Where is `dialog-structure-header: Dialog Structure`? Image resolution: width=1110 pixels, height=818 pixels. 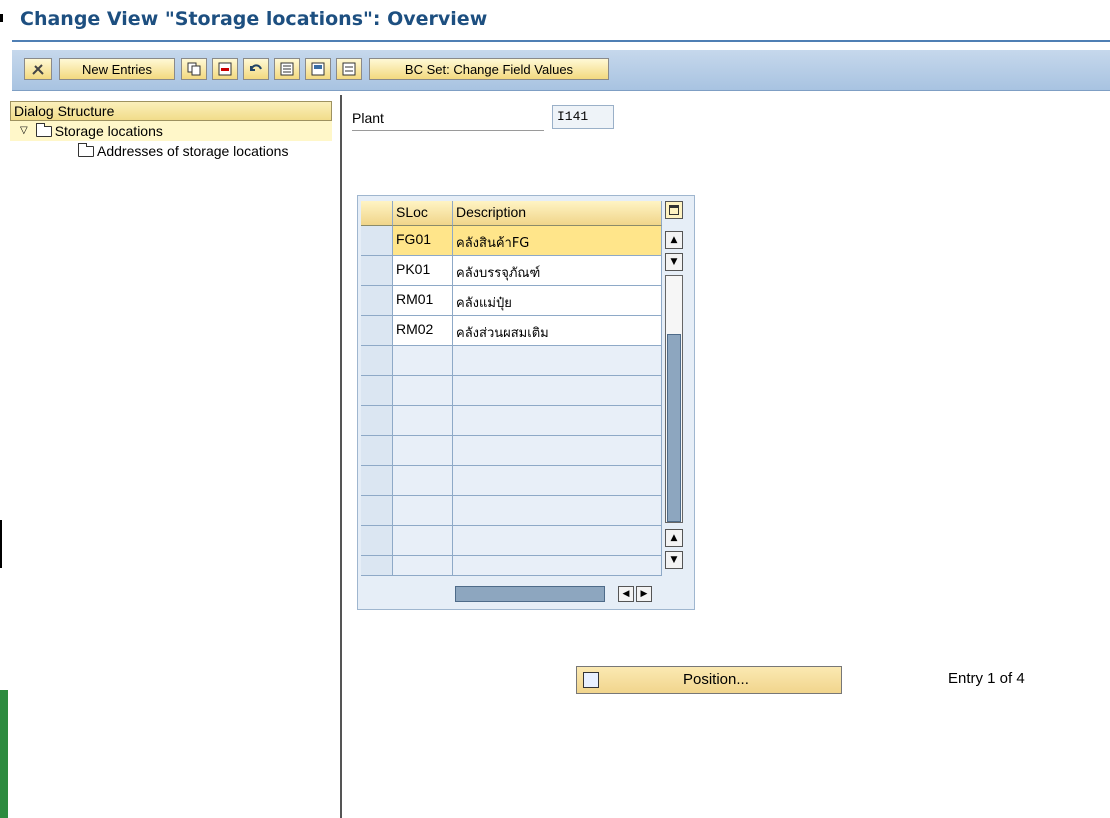 dialog-structure-header: Dialog Structure is located at coordinates (171, 111).